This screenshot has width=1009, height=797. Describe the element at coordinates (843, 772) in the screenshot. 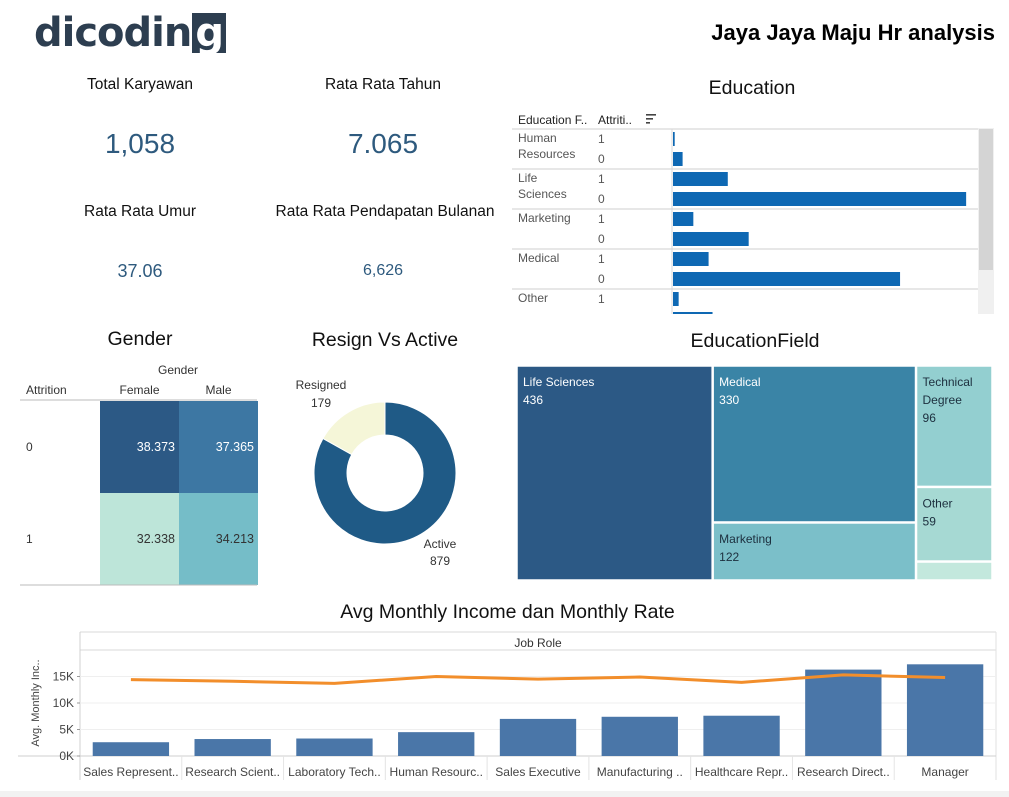

I see `job-role-label: Research Direct..` at that location.